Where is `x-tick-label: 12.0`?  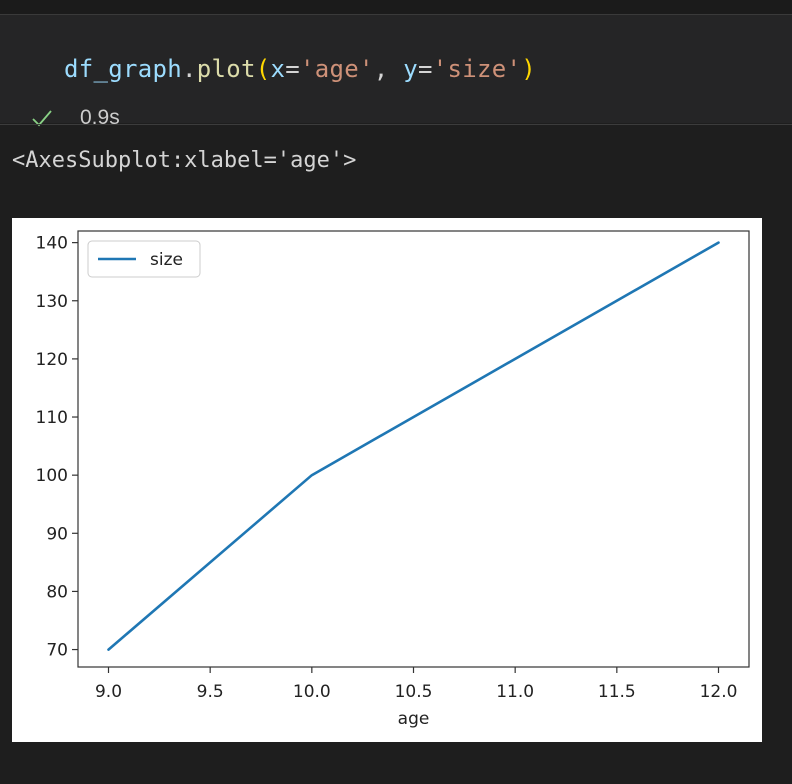
x-tick-label: 12.0 is located at coordinates (719, 692).